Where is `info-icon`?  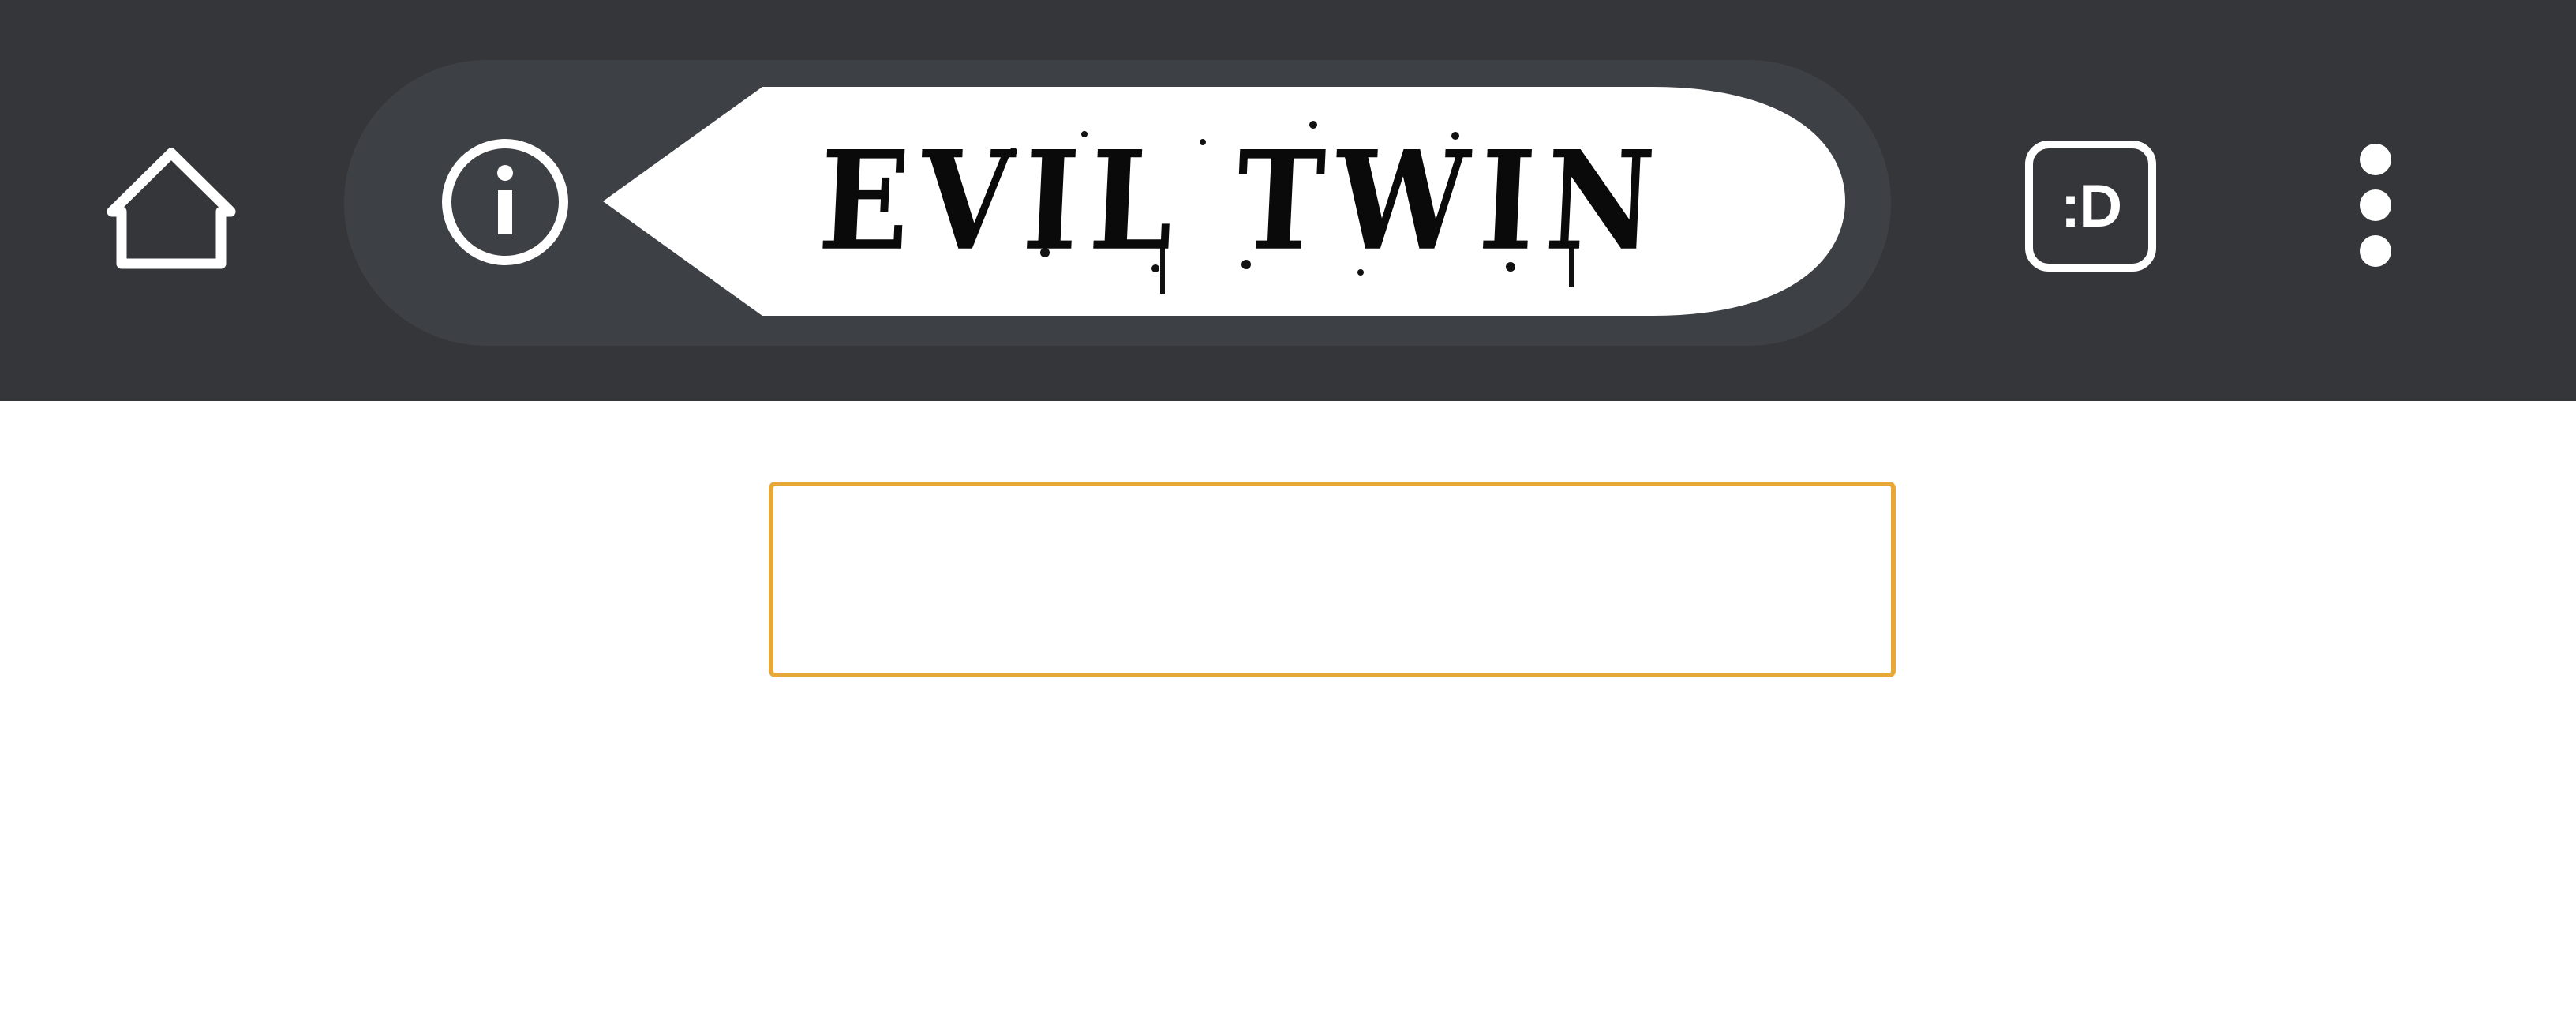
info-icon is located at coordinates (505, 202).